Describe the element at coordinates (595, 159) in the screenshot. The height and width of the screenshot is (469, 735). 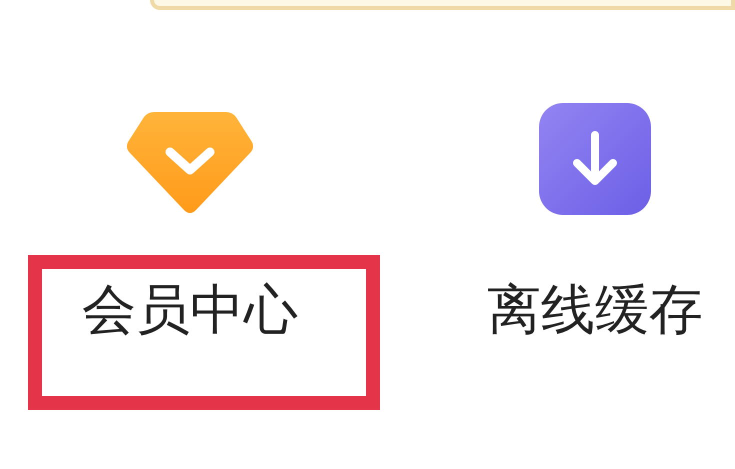
I see `download-icon` at that location.